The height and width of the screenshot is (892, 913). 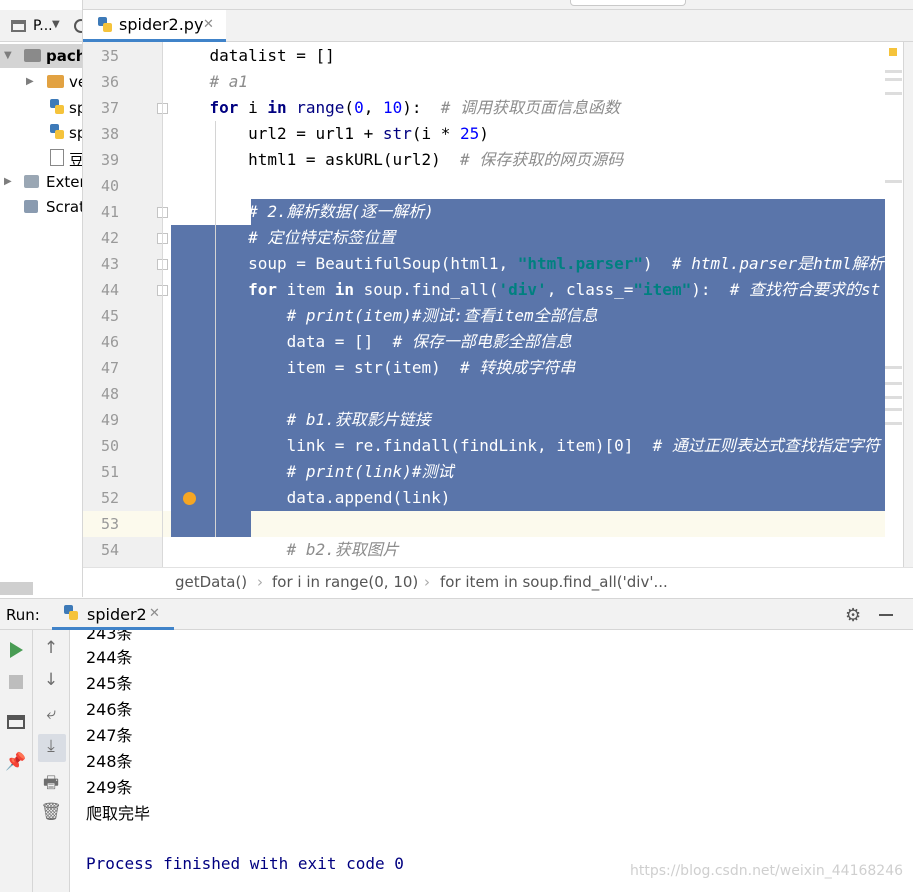 What do you see at coordinates (109, 186) in the screenshot?
I see `line-number: 40` at bounding box center [109, 186].